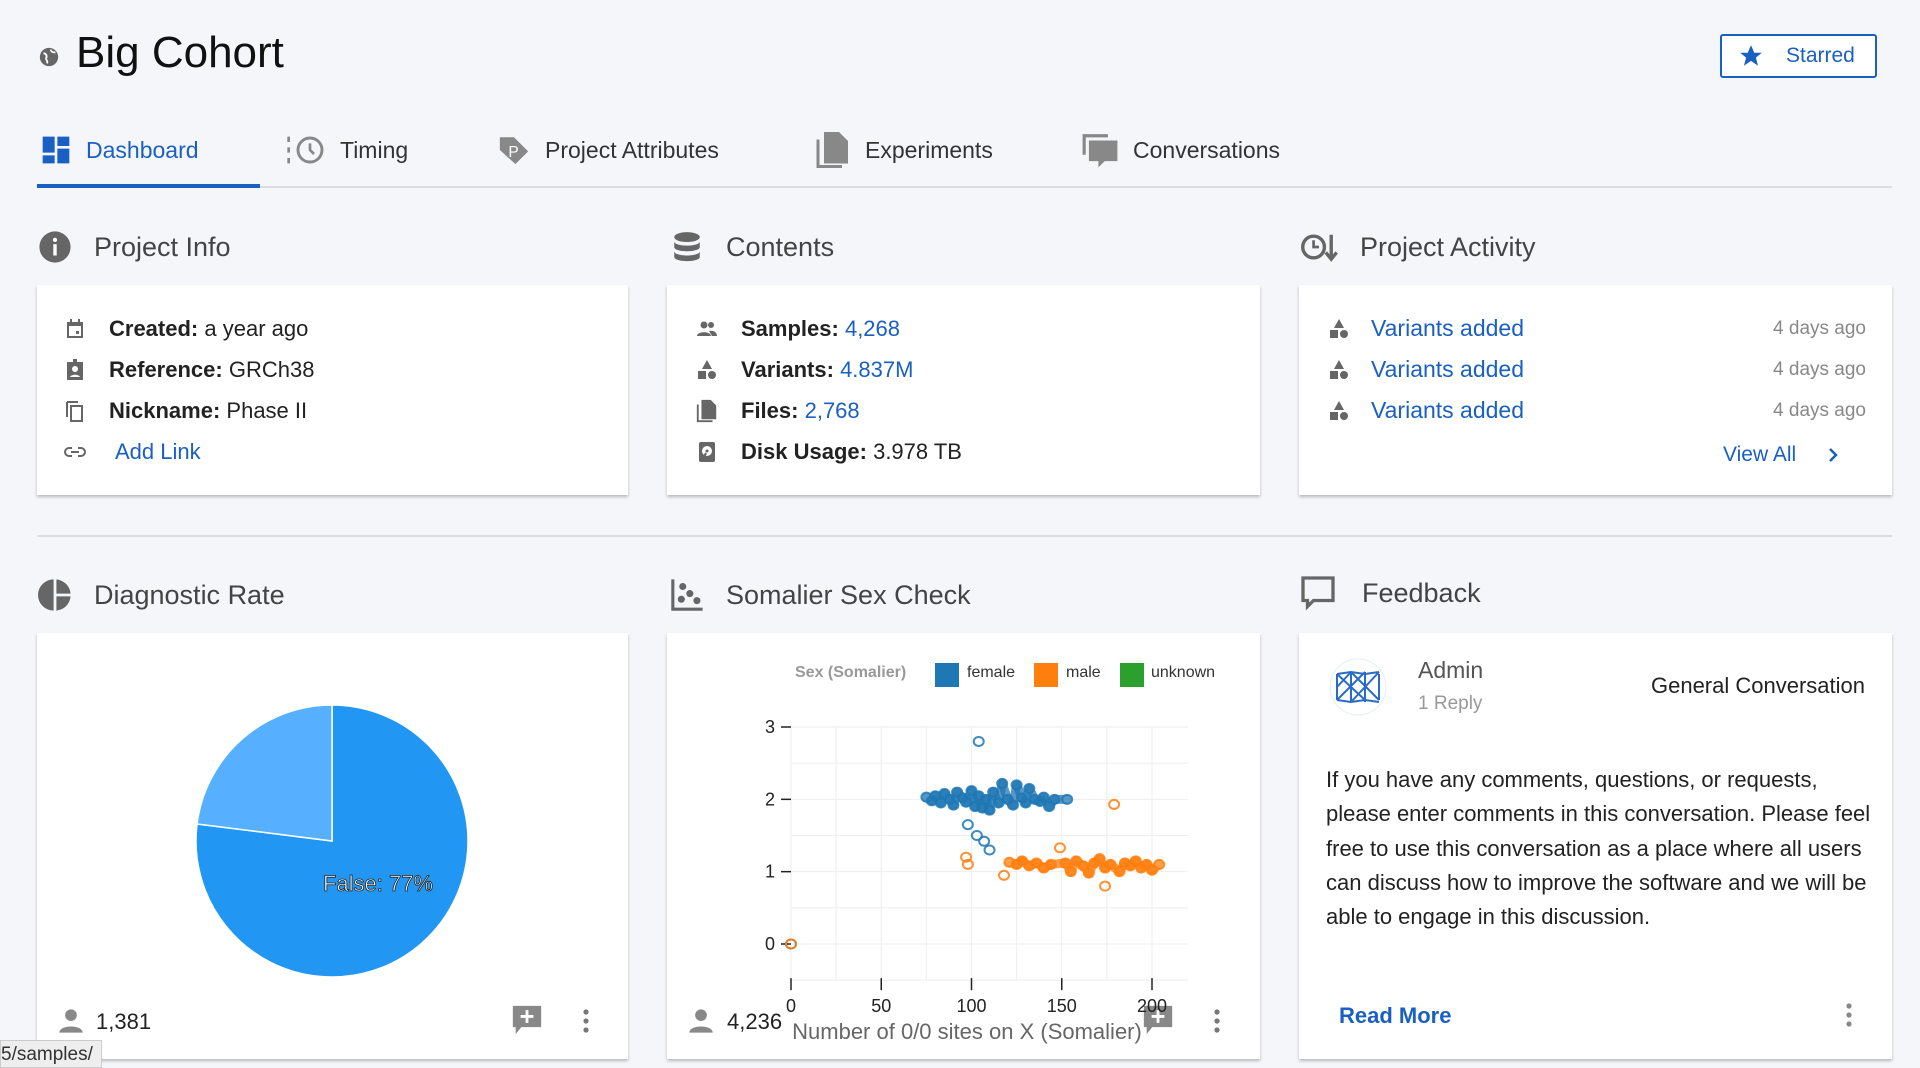 The height and width of the screenshot is (1068, 1920). Describe the element at coordinates (707, 451) in the screenshot. I see `disk-icon` at that location.